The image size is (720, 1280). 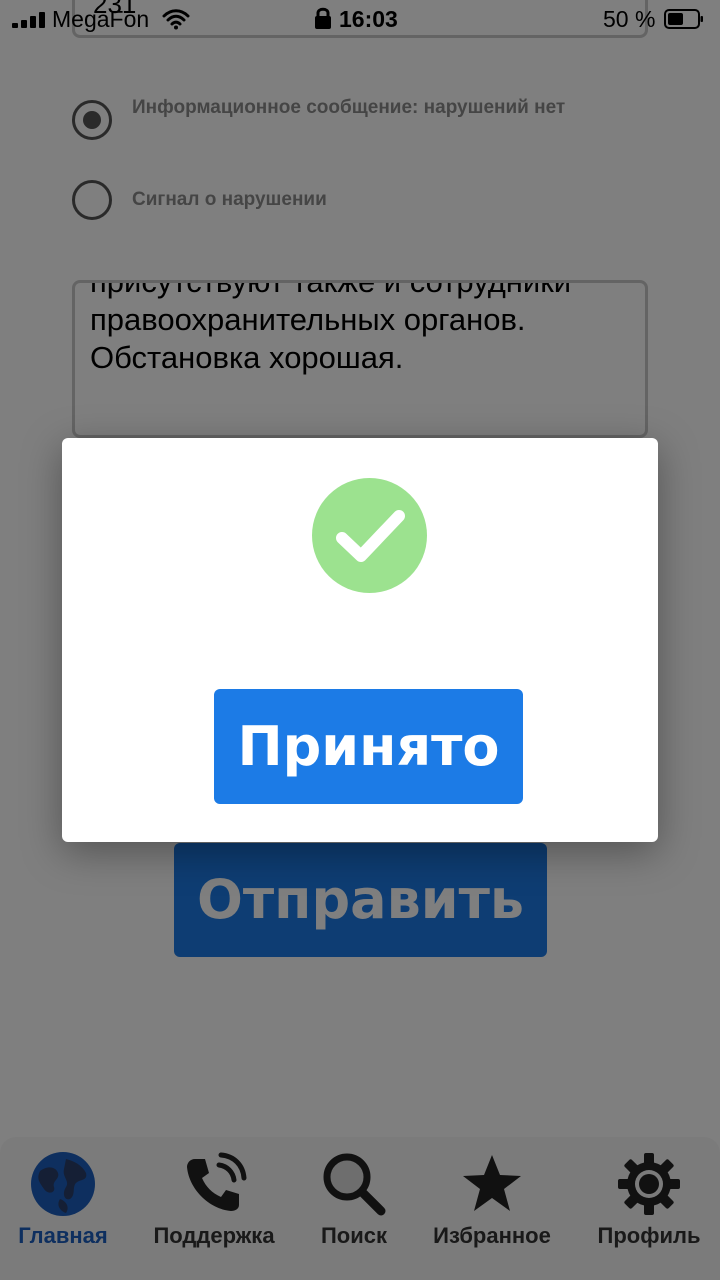 I want to click on battery-percentage: 50 %, so click(x=629, y=19).